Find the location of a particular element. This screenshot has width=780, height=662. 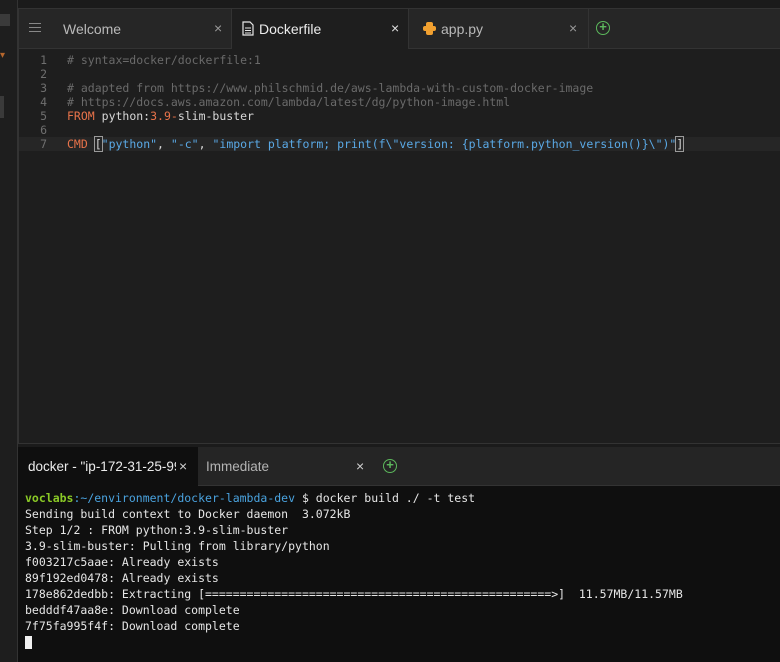

terminal-line: 7f75fa995f4f: Download complete is located at coordinates (132, 626).